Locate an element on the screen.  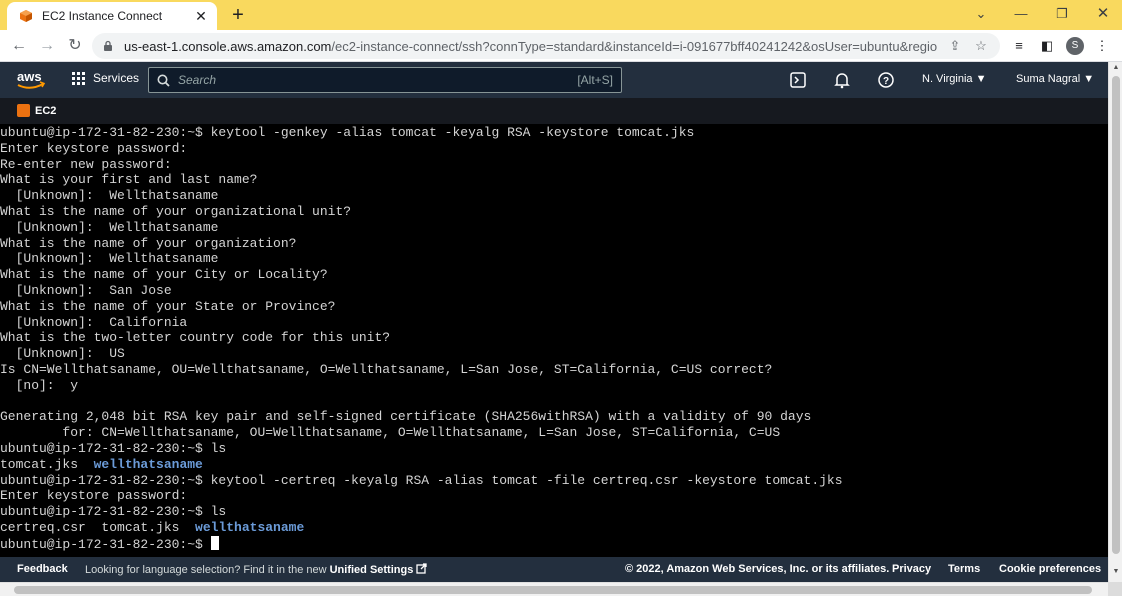
ec2-icon is located at coordinates (23, 110).